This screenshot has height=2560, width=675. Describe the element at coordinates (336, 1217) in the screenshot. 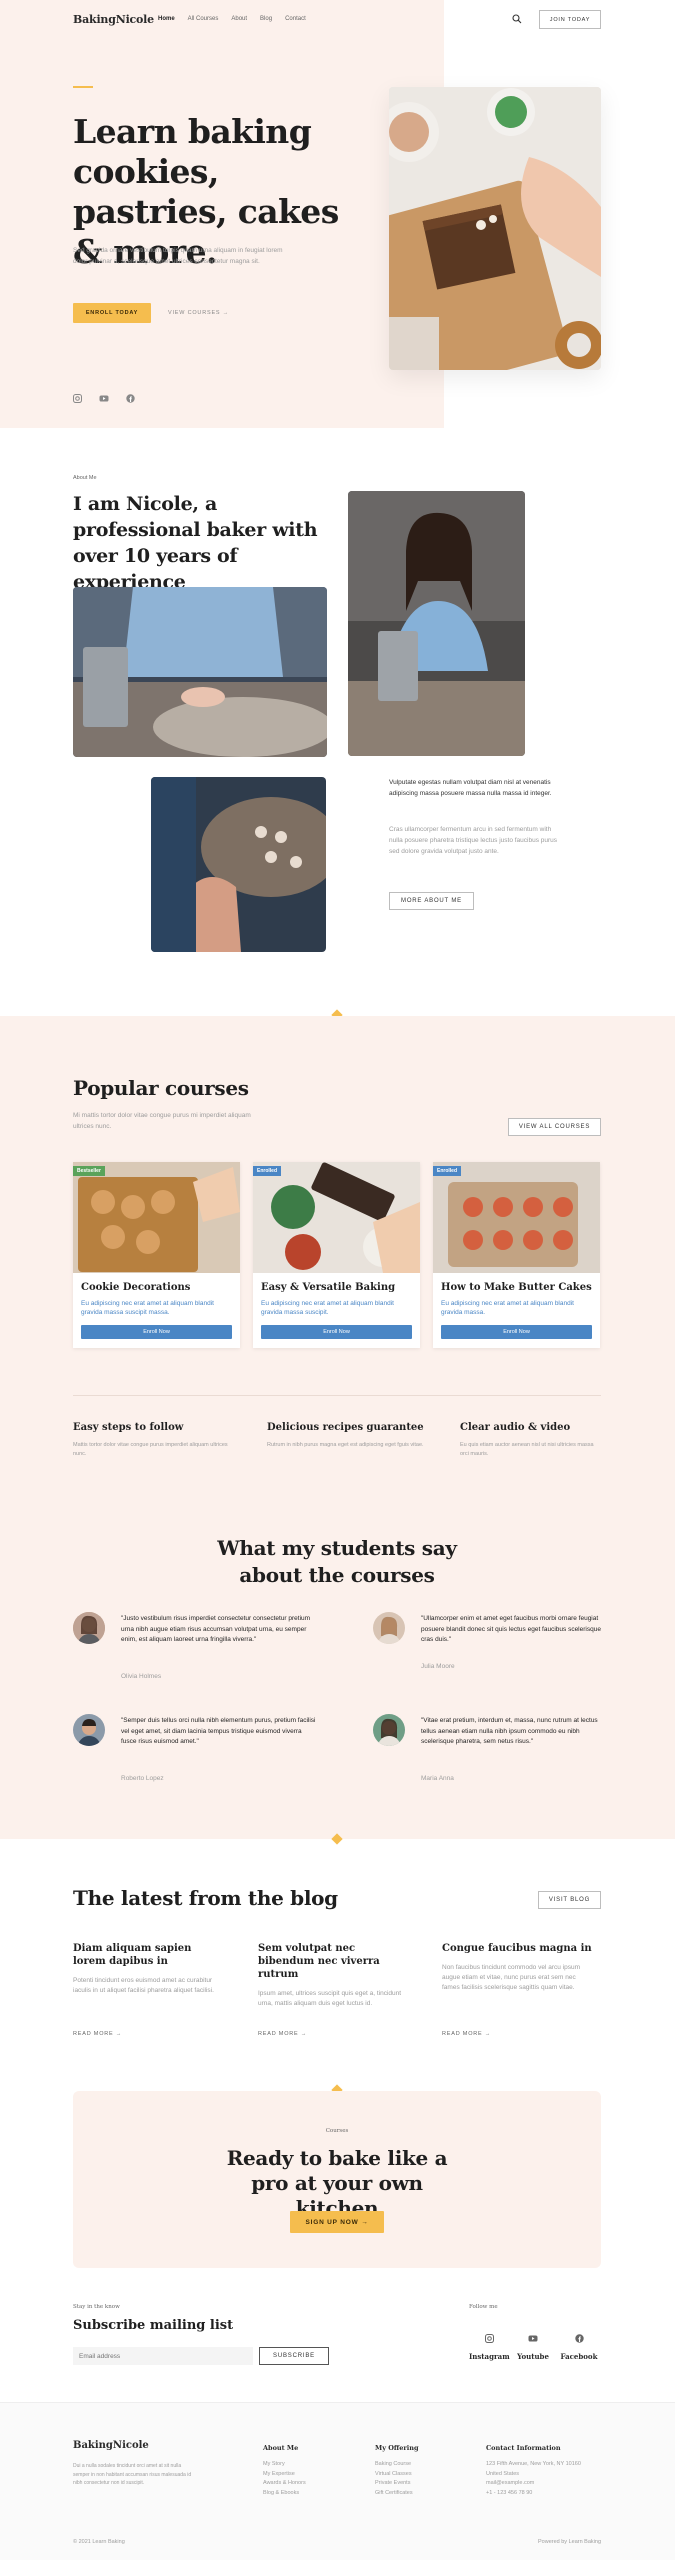

I see `course-image-baking` at that location.